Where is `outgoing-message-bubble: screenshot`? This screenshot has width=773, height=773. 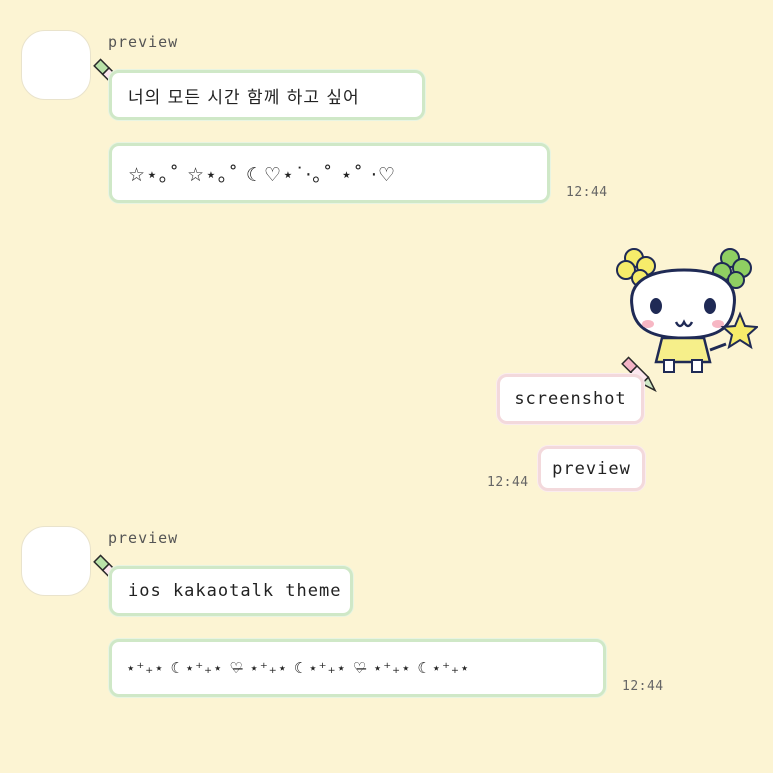
outgoing-message-bubble: screenshot is located at coordinates (570, 399).